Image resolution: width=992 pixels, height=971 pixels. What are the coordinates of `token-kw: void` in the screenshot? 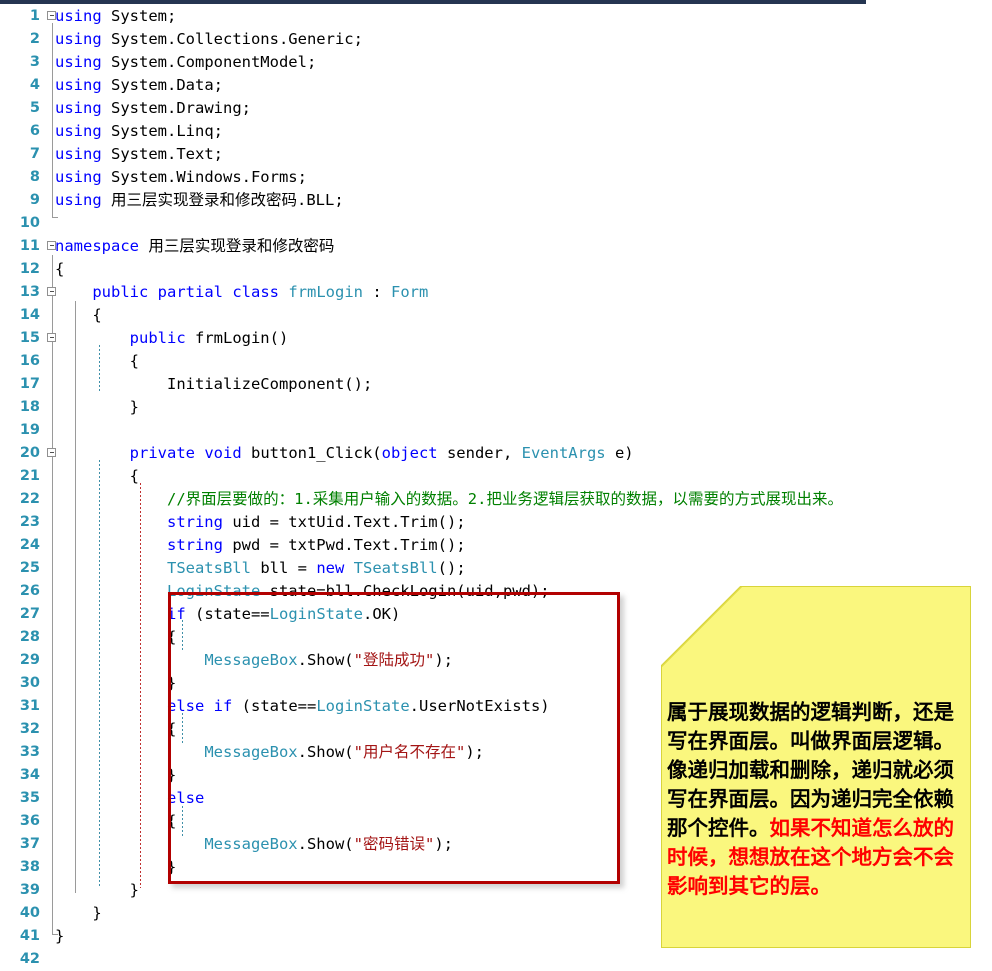 It's located at (223, 453).